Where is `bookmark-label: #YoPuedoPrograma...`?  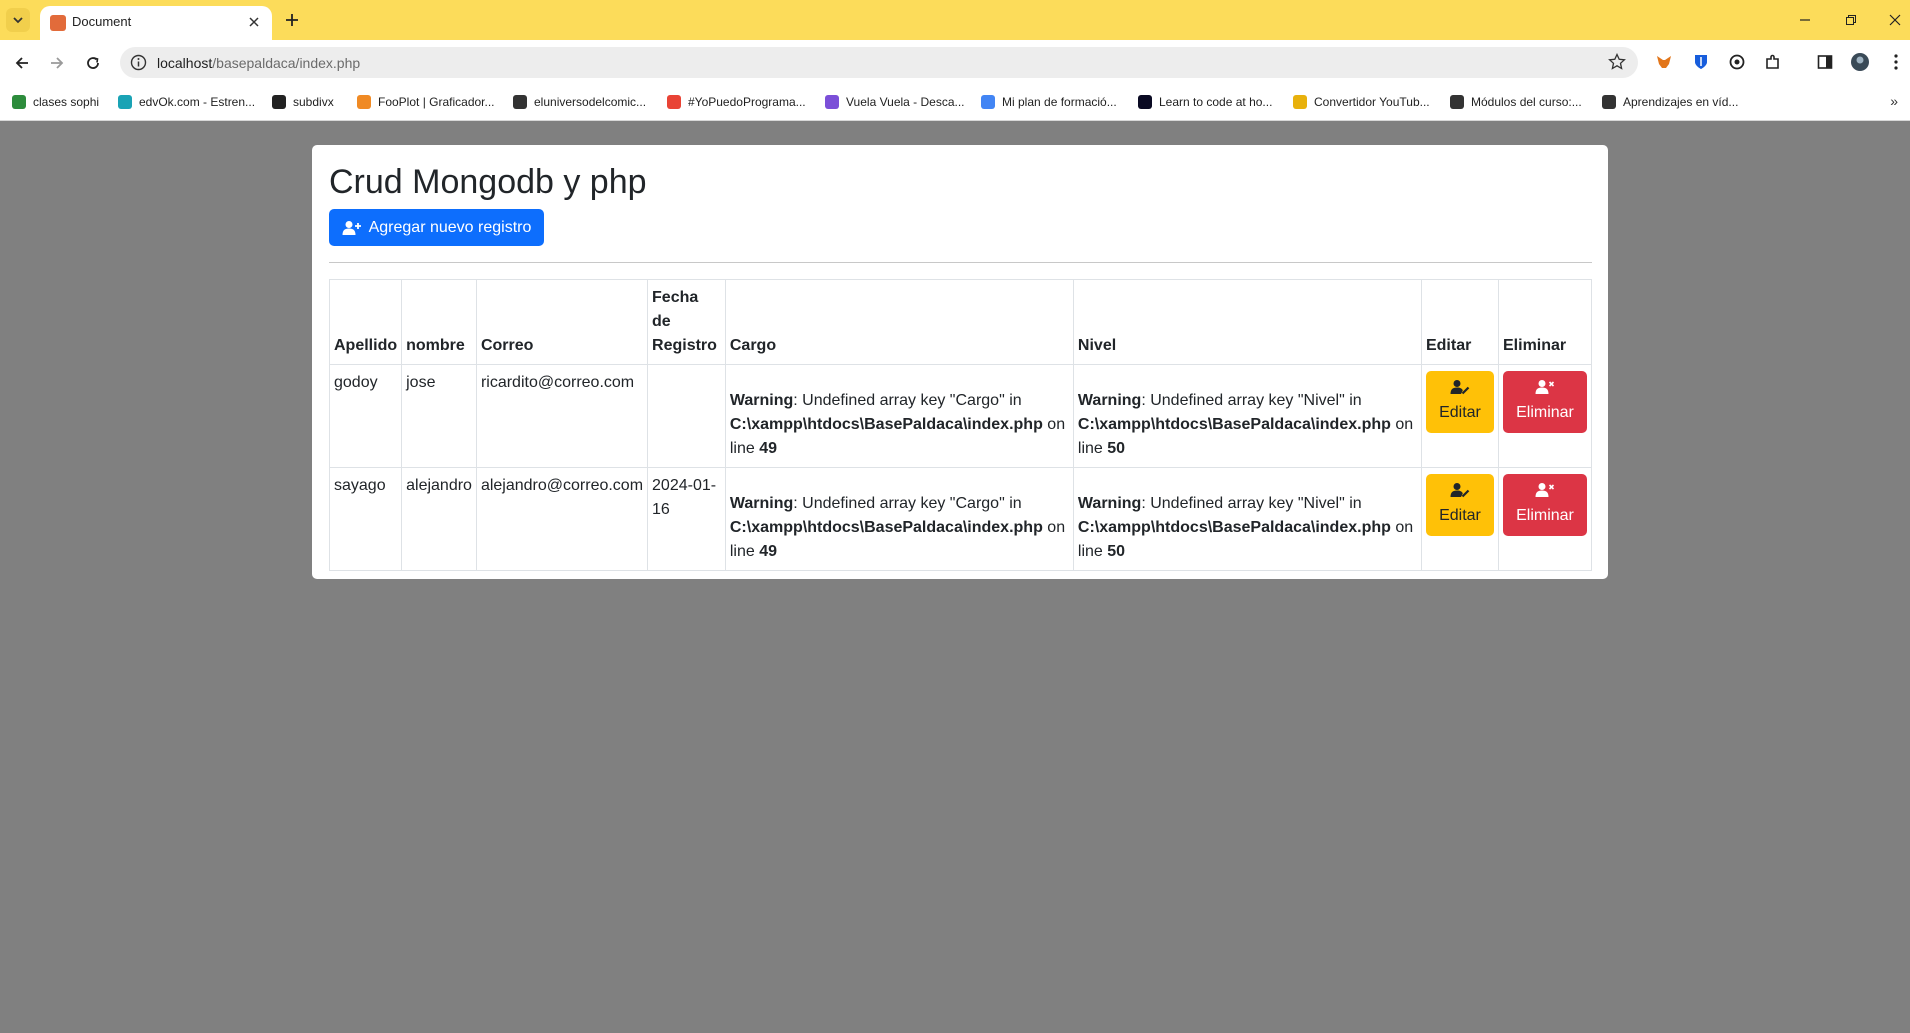
bookmark-label: #YoPuedoPrograma... is located at coordinates (747, 102).